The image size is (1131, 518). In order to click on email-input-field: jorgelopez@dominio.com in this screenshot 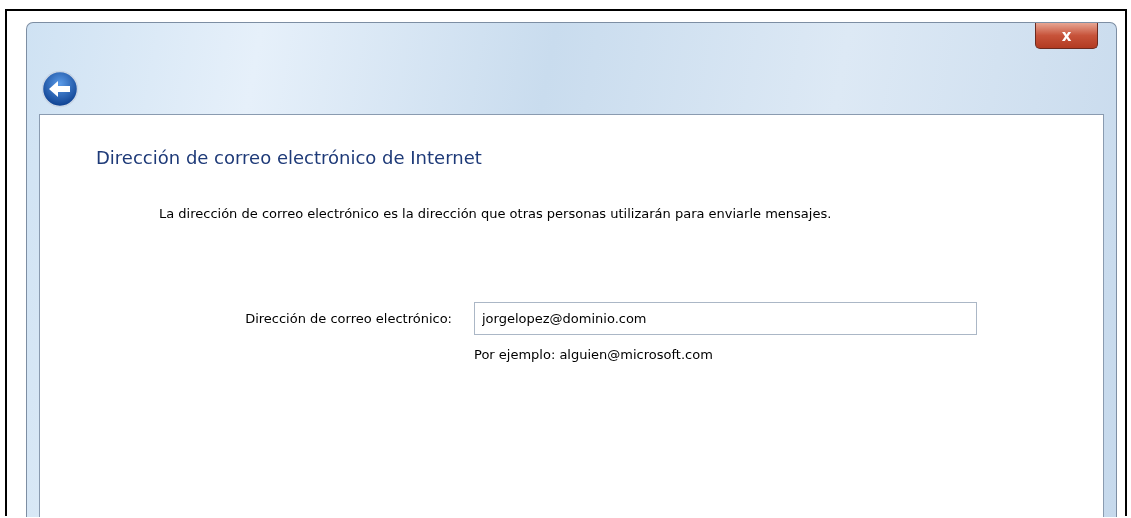, I will do `click(725, 318)`.